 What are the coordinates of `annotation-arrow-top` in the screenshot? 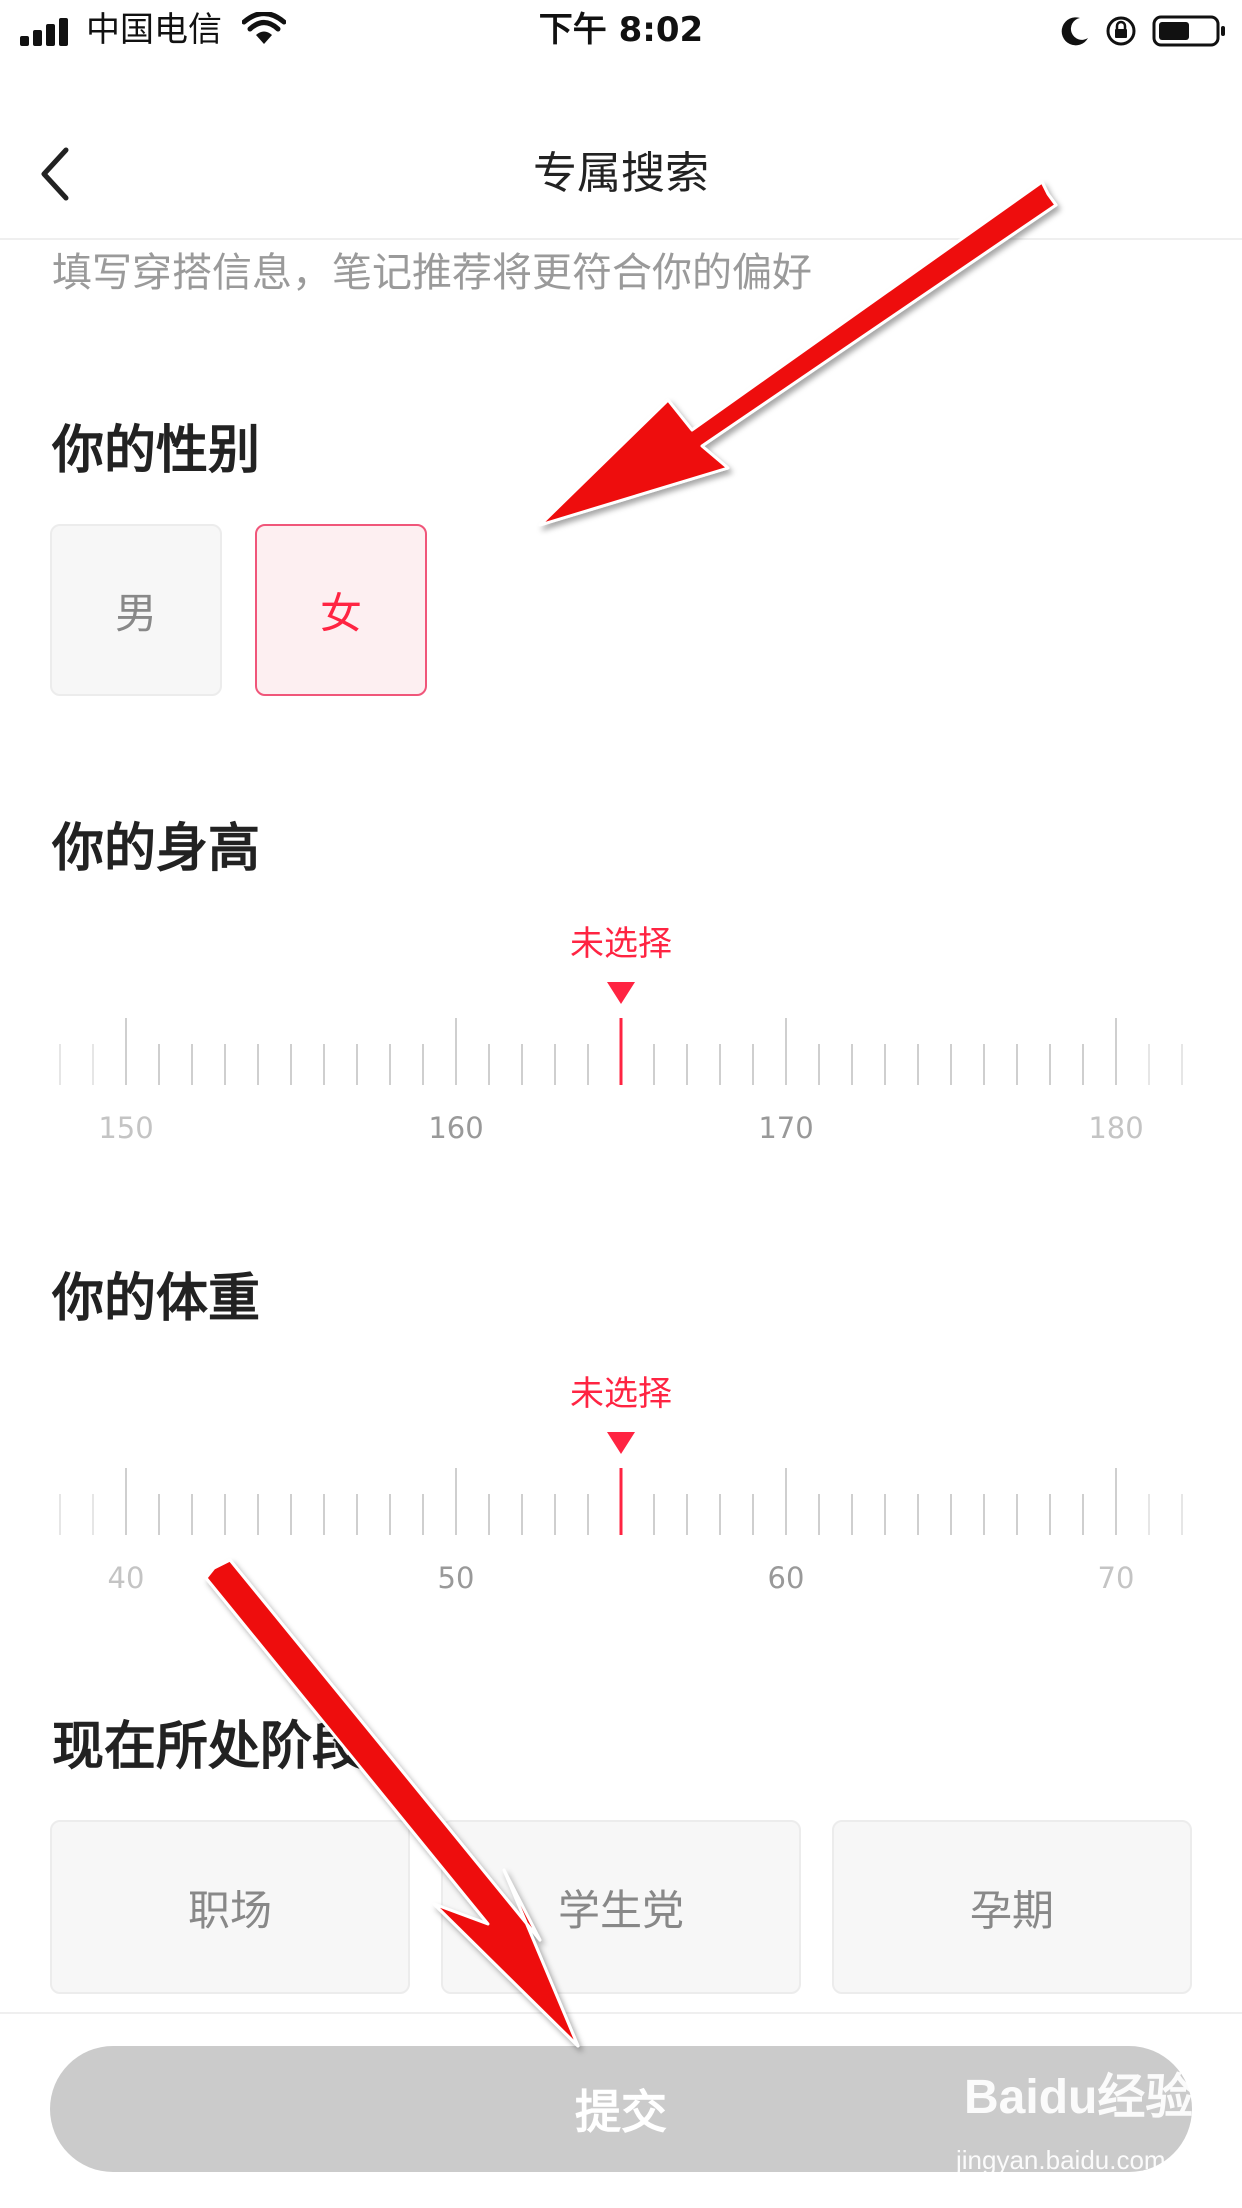 It's located at (798, 353).